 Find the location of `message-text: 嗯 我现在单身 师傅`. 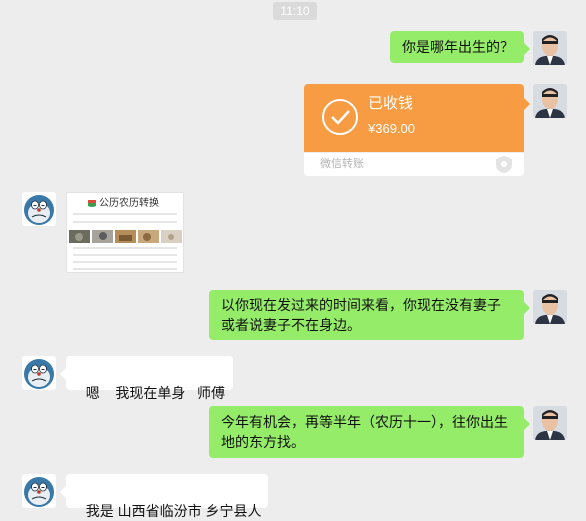

message-text: 嗯 我现在单身 师傅 is located at coordinates (155, 393).